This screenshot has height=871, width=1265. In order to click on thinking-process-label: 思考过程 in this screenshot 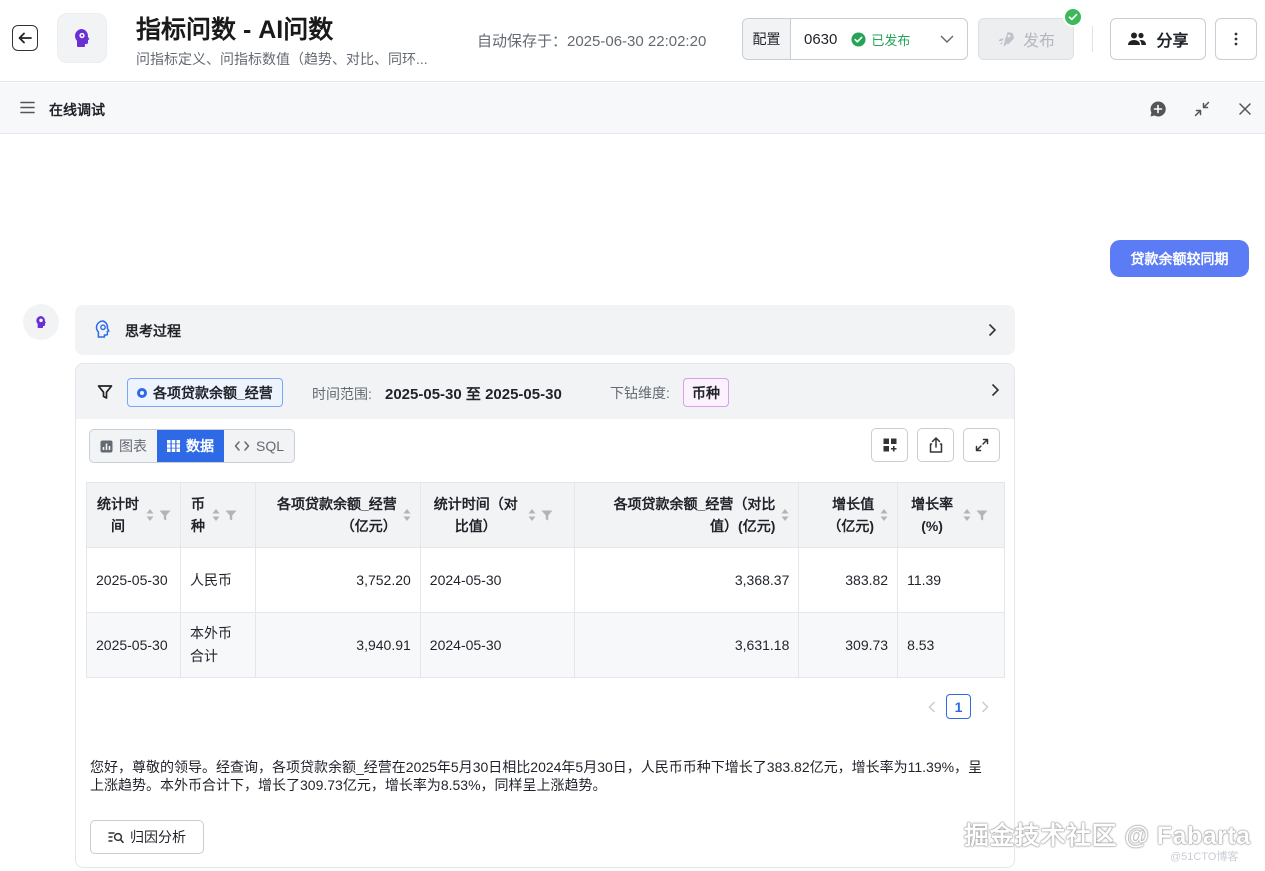, I will do `click(153, 331)`.